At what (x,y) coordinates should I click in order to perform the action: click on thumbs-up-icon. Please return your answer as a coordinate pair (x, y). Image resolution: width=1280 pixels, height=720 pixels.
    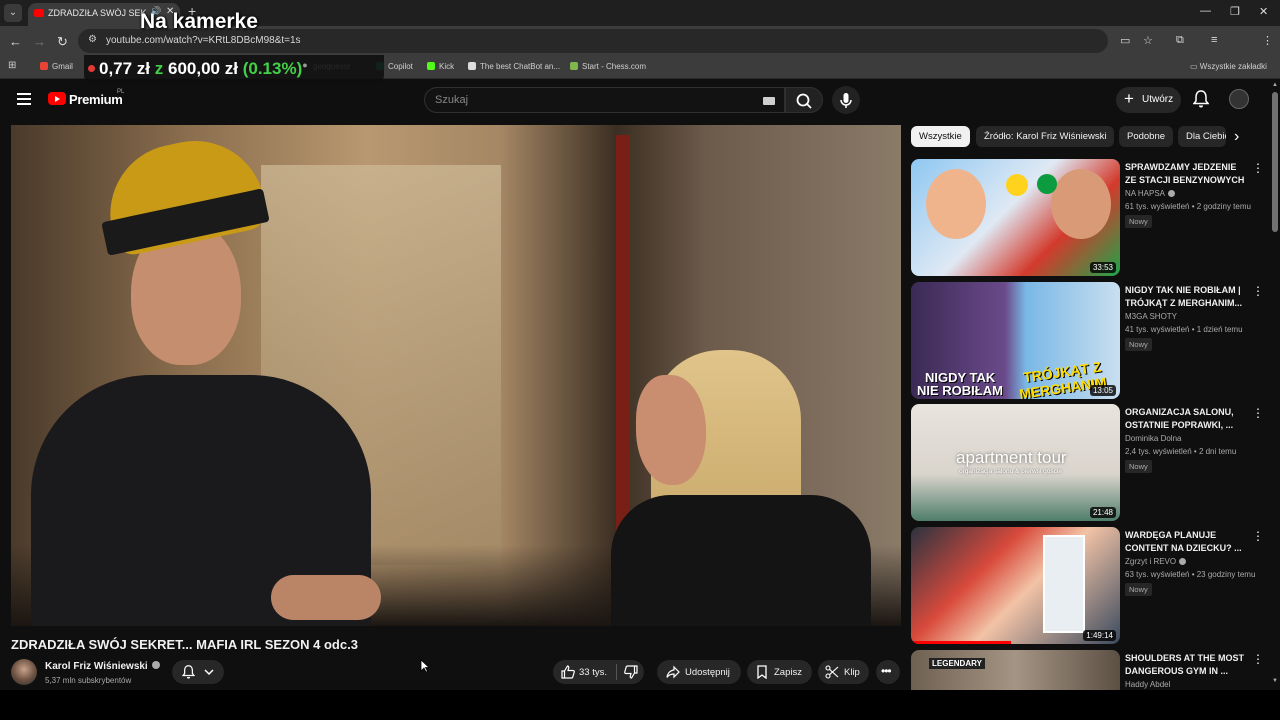
    Looking at the image, I should click on (568, 672).